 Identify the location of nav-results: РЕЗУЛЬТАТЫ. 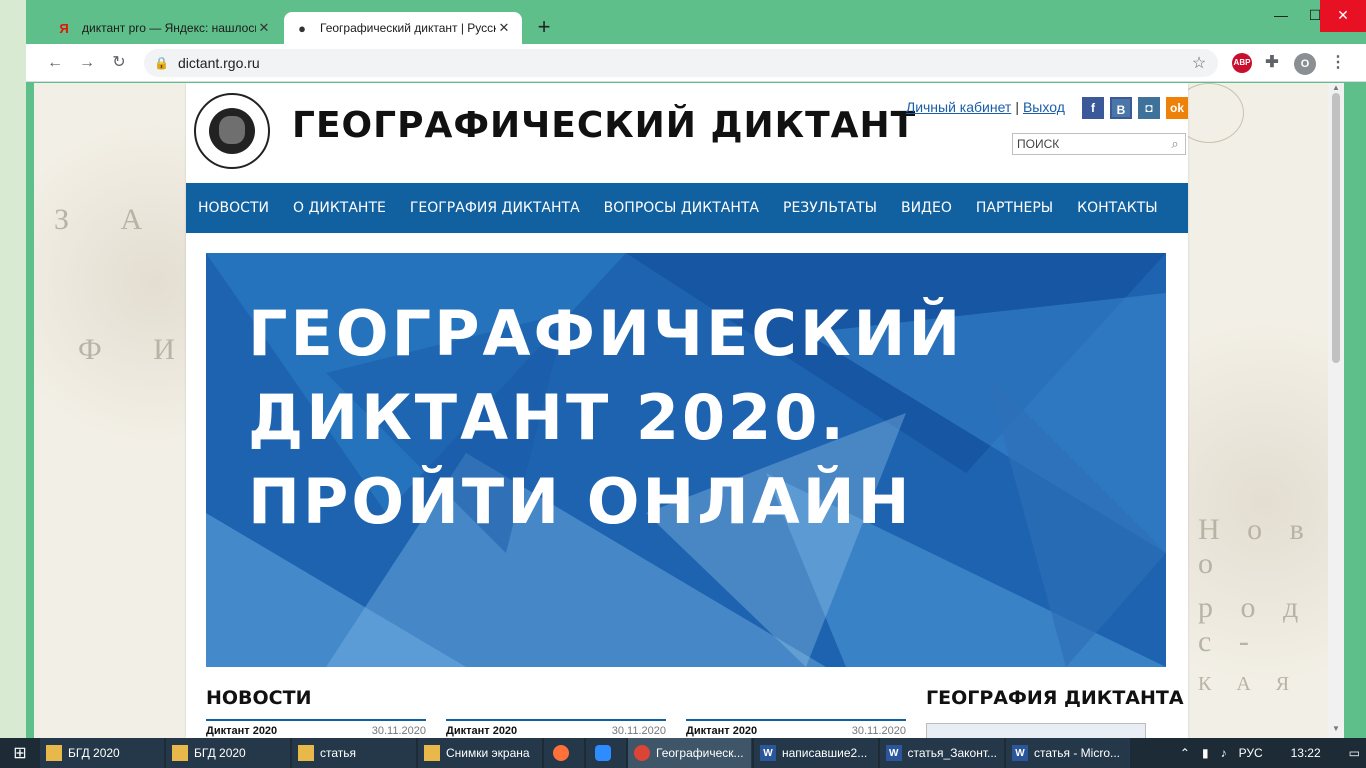
(830, 208).